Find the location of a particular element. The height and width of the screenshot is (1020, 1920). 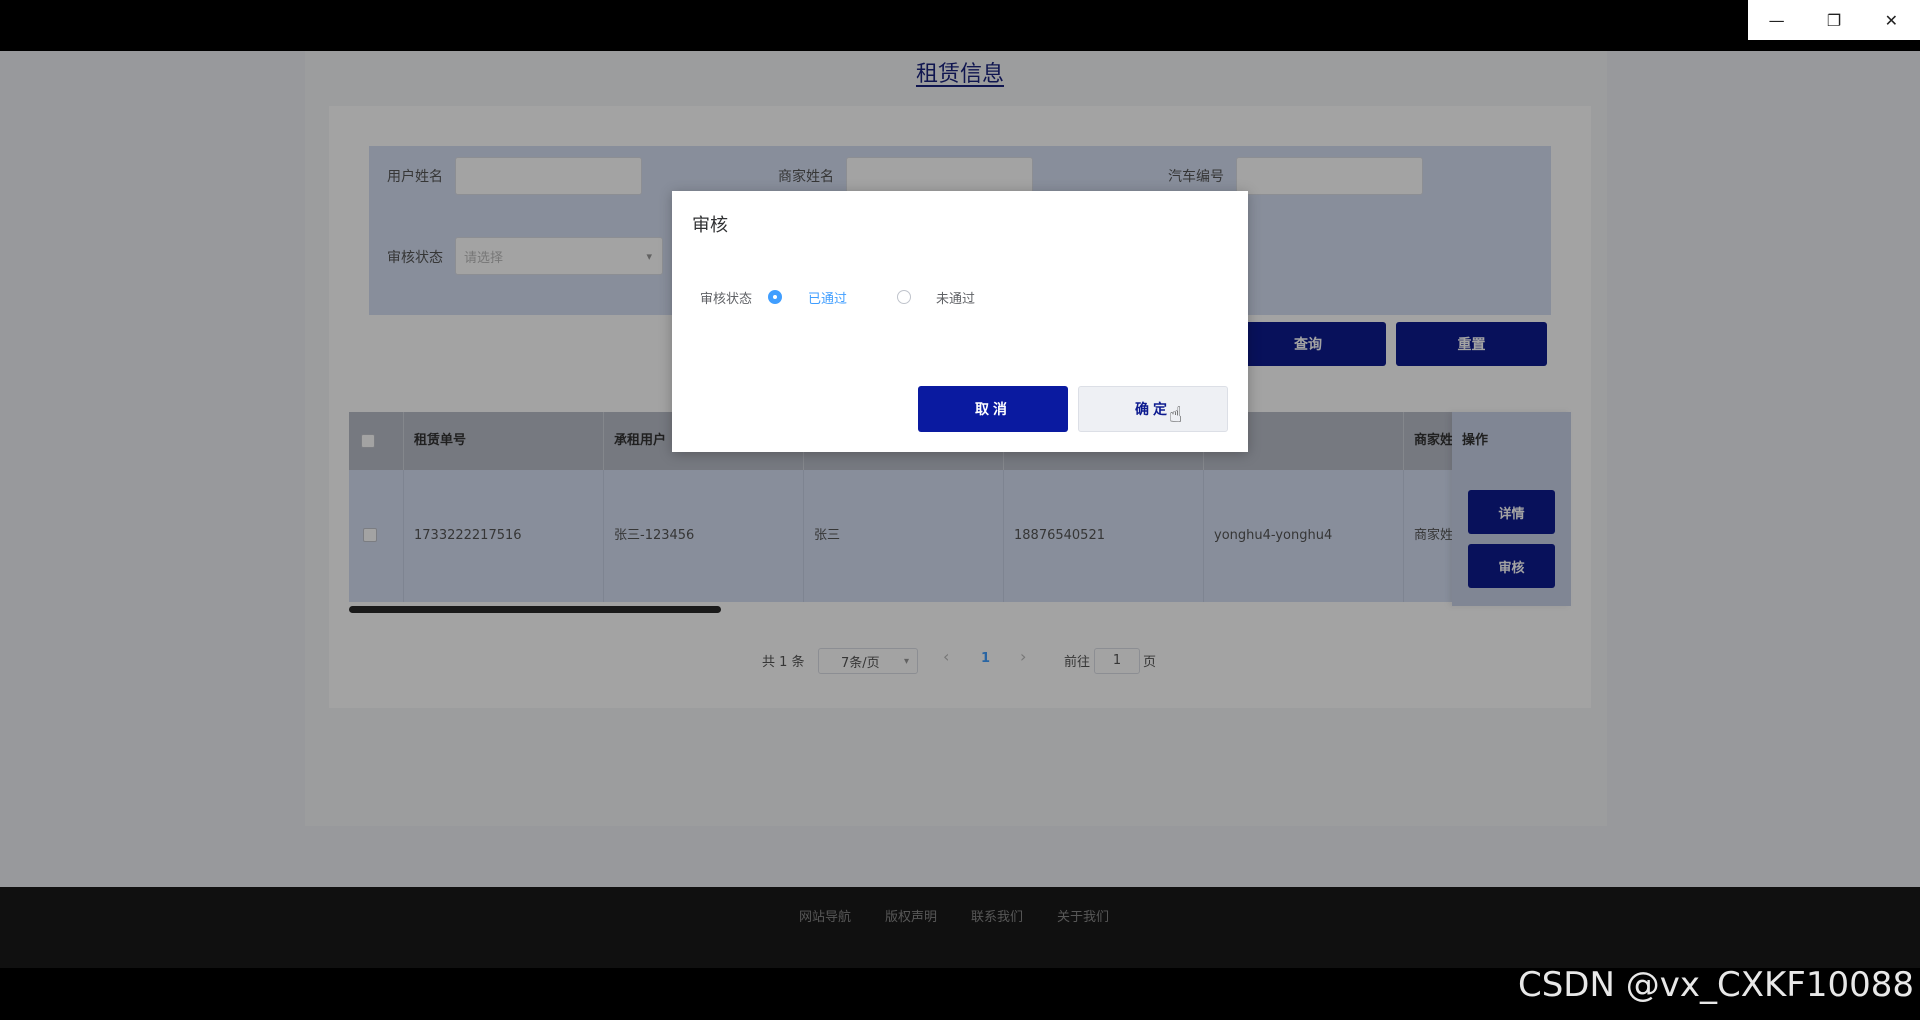

close-icon: ✕ is located at coordinates (1891, 20).